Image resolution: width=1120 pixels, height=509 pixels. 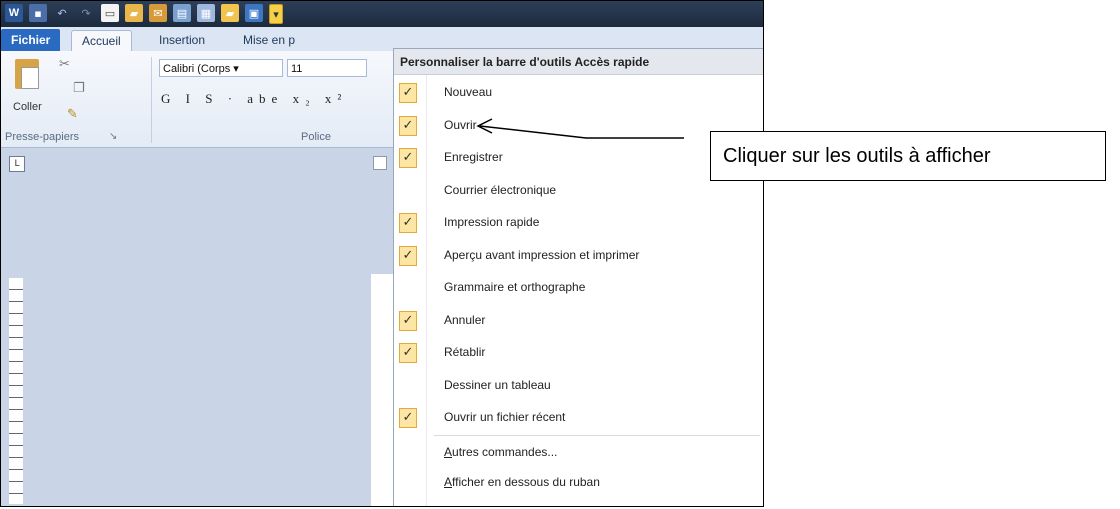 What do you see at coordinates (505, 417) in the screenshot?
I see `menu-item-label: Ouvrir un fichier récent` at bounding box center [505, 417].